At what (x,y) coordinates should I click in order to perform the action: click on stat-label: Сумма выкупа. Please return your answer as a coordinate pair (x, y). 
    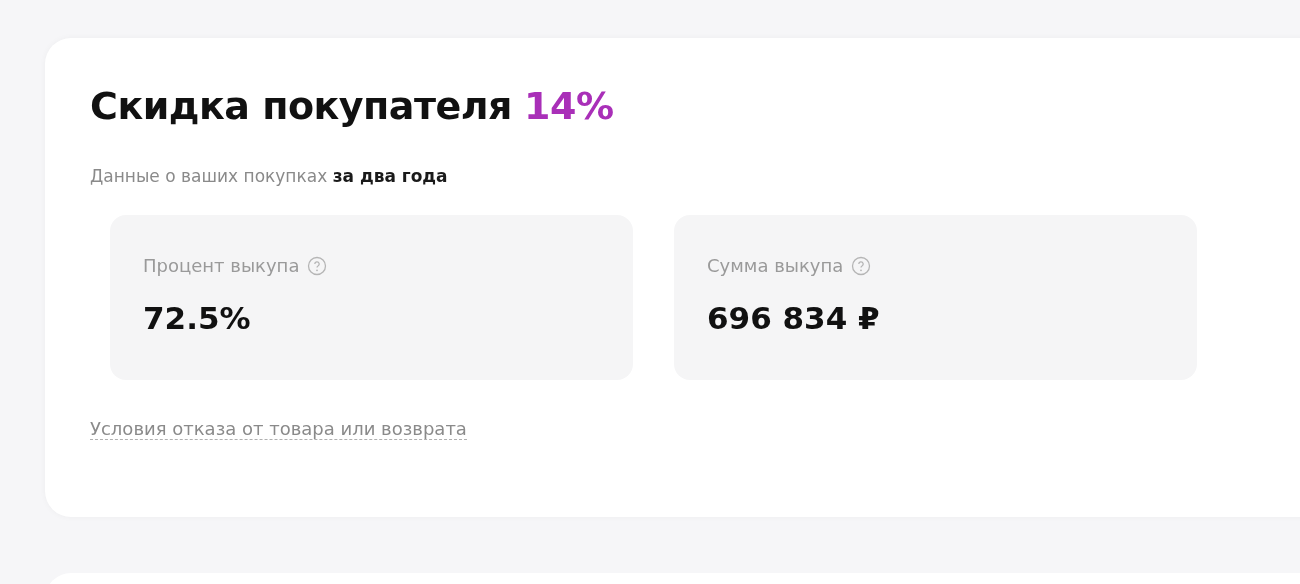
    Looking at the image, I should click on (775, 265).